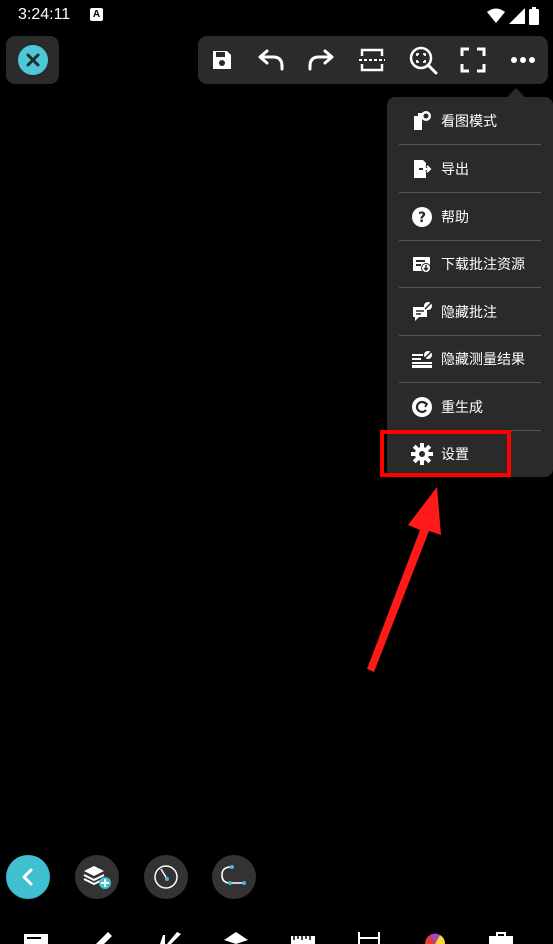  I want to click on add-layer-button, so click(97, 877).